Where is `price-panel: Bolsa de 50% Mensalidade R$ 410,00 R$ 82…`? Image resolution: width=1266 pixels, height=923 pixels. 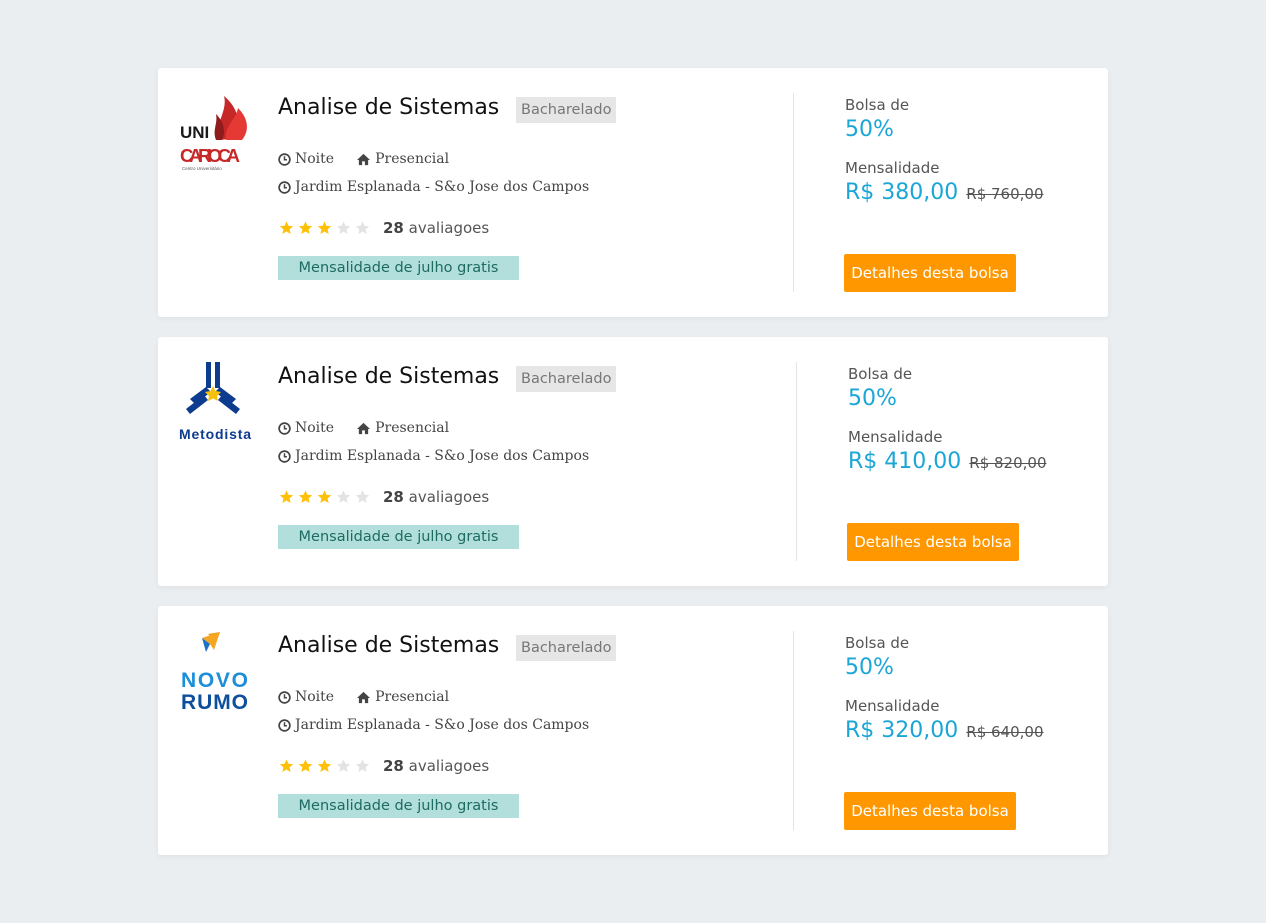
price-panel: Bolsa de 50% Mensalidade R$ 410,00 R$ 82… is located at coordinates (947, 419).